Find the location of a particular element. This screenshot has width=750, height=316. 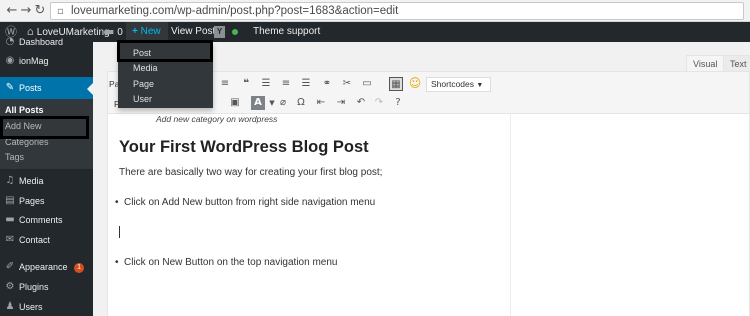

comments-link: ▬ 0 is located at coordinates (113, 32).